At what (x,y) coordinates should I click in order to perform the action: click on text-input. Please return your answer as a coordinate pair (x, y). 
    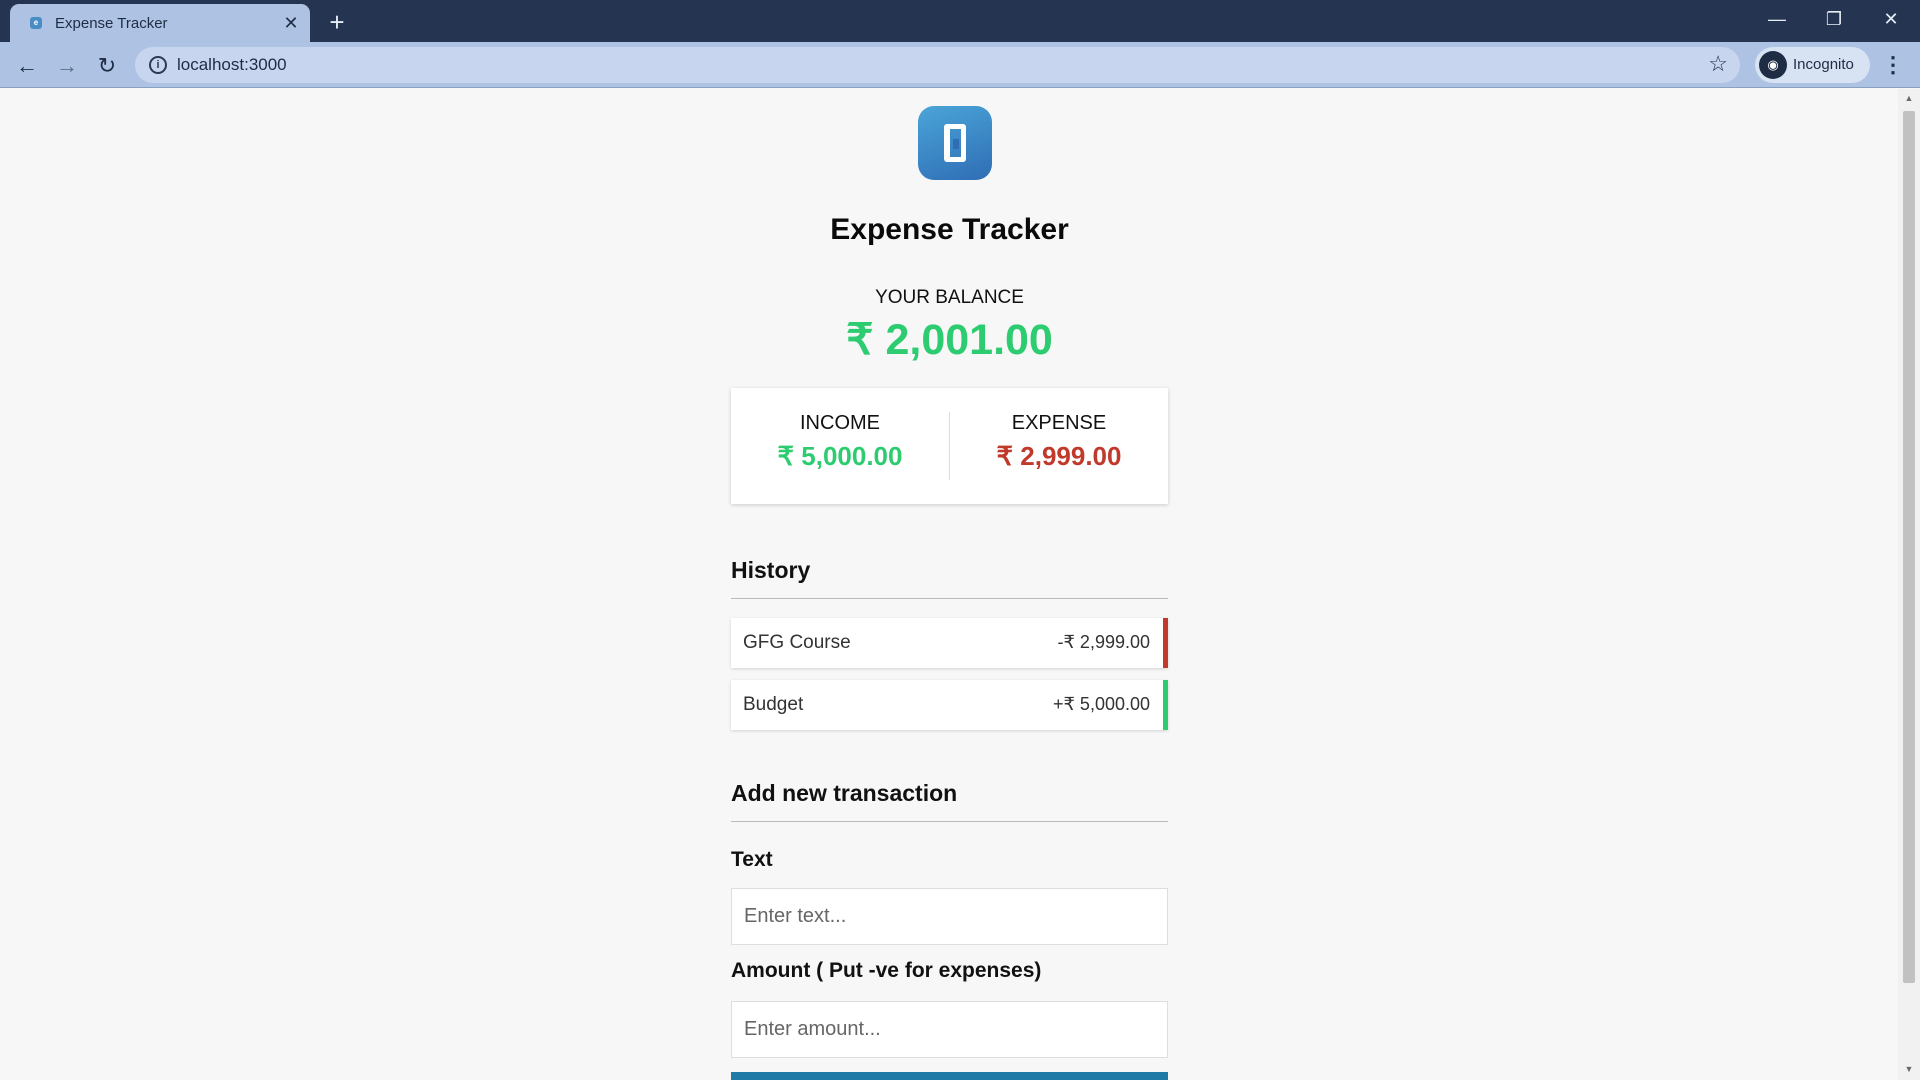
    Looking at the image, I should click on (949, 916).